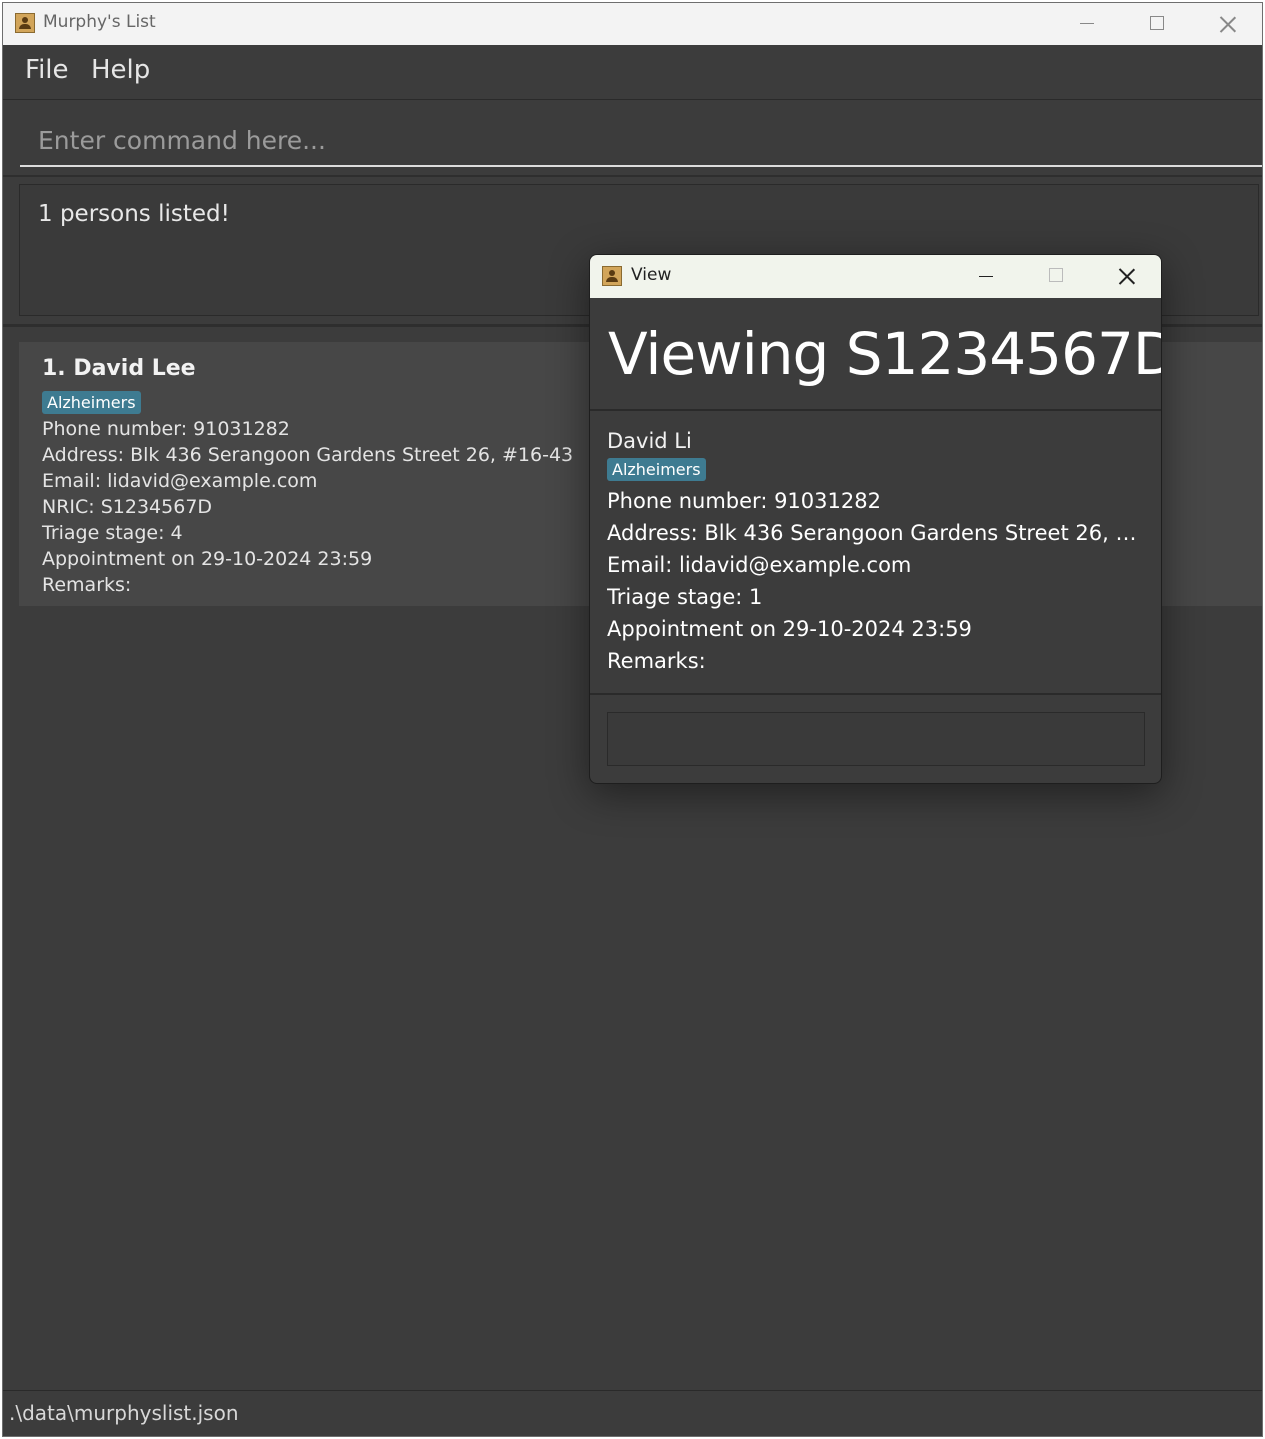  I want to click on window-title: Murphy's List, so click(99, 22).